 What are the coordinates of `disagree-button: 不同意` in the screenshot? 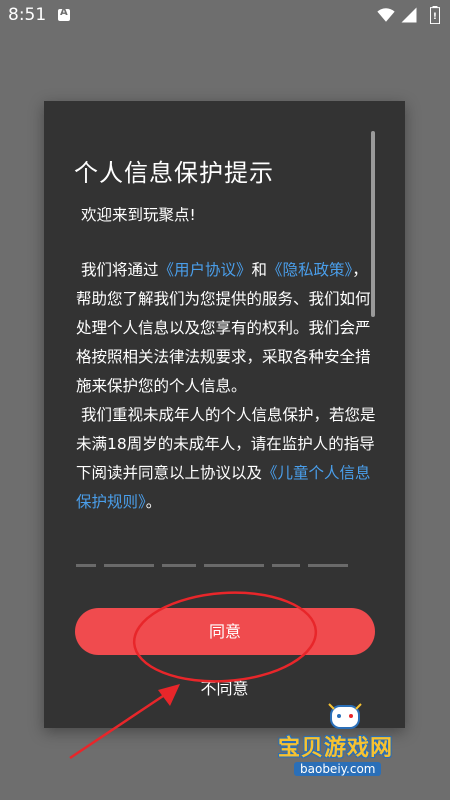 It's located at (224, 687).